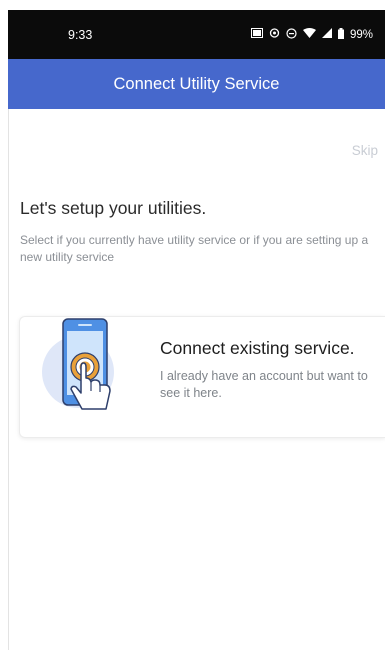 Image resolution: width=385 pixels, height=650 pixels. What do you see at coordinates (340, 34) in the screenshot?
I see `battery-icon` at bounding box center [340, 34].